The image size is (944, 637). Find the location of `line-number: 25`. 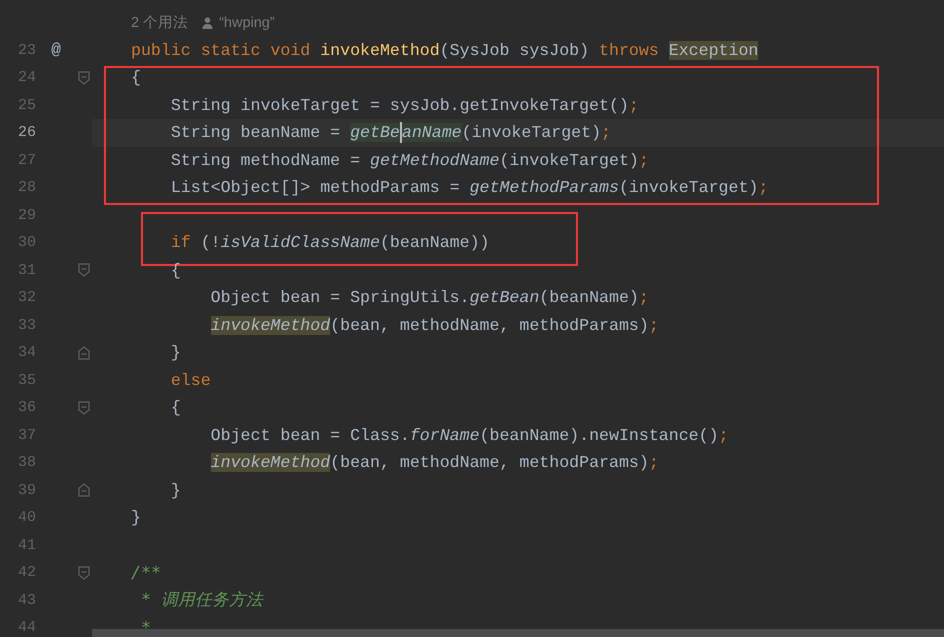

line-number: 25 is located at coordinates (26, 105).